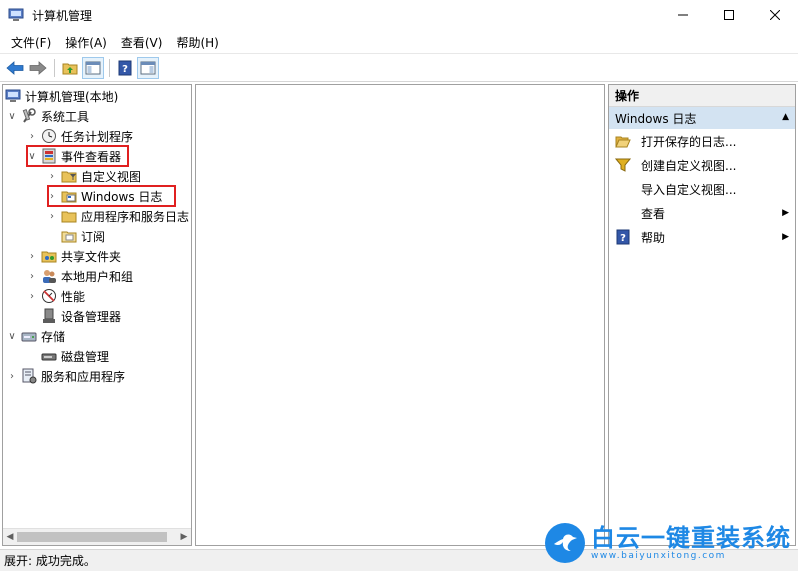 The height and width of the screenshot is (571, 798). I want to click on tree-item-label: 设备管理器, so click(91, 316).